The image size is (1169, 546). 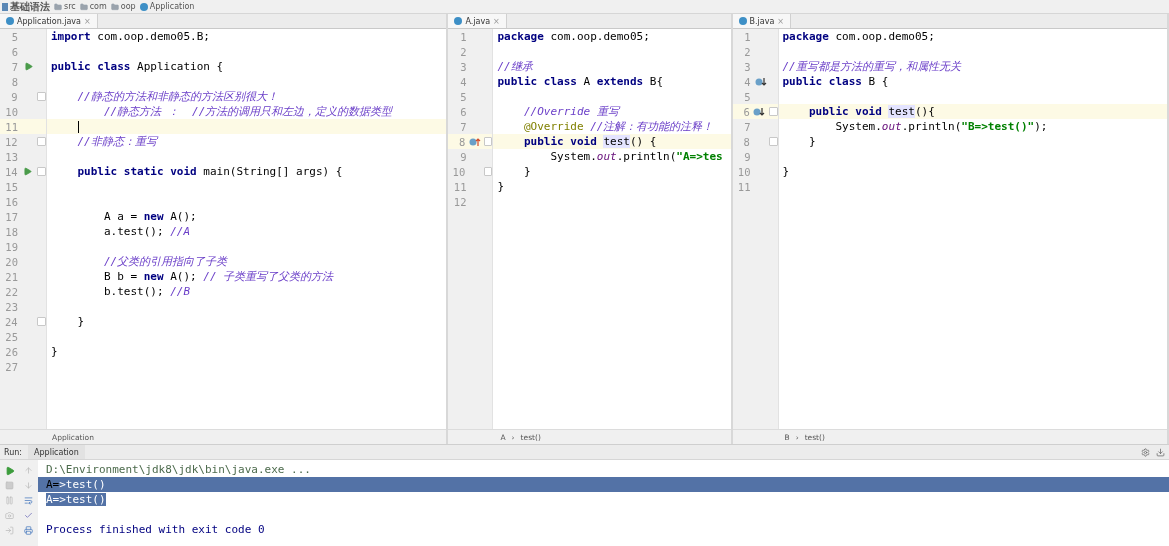 What do you see at coordinates (30, 7) in the screenshot?
I see `breadcrumb-item: 基础语法` at bounding box center [30, 7].